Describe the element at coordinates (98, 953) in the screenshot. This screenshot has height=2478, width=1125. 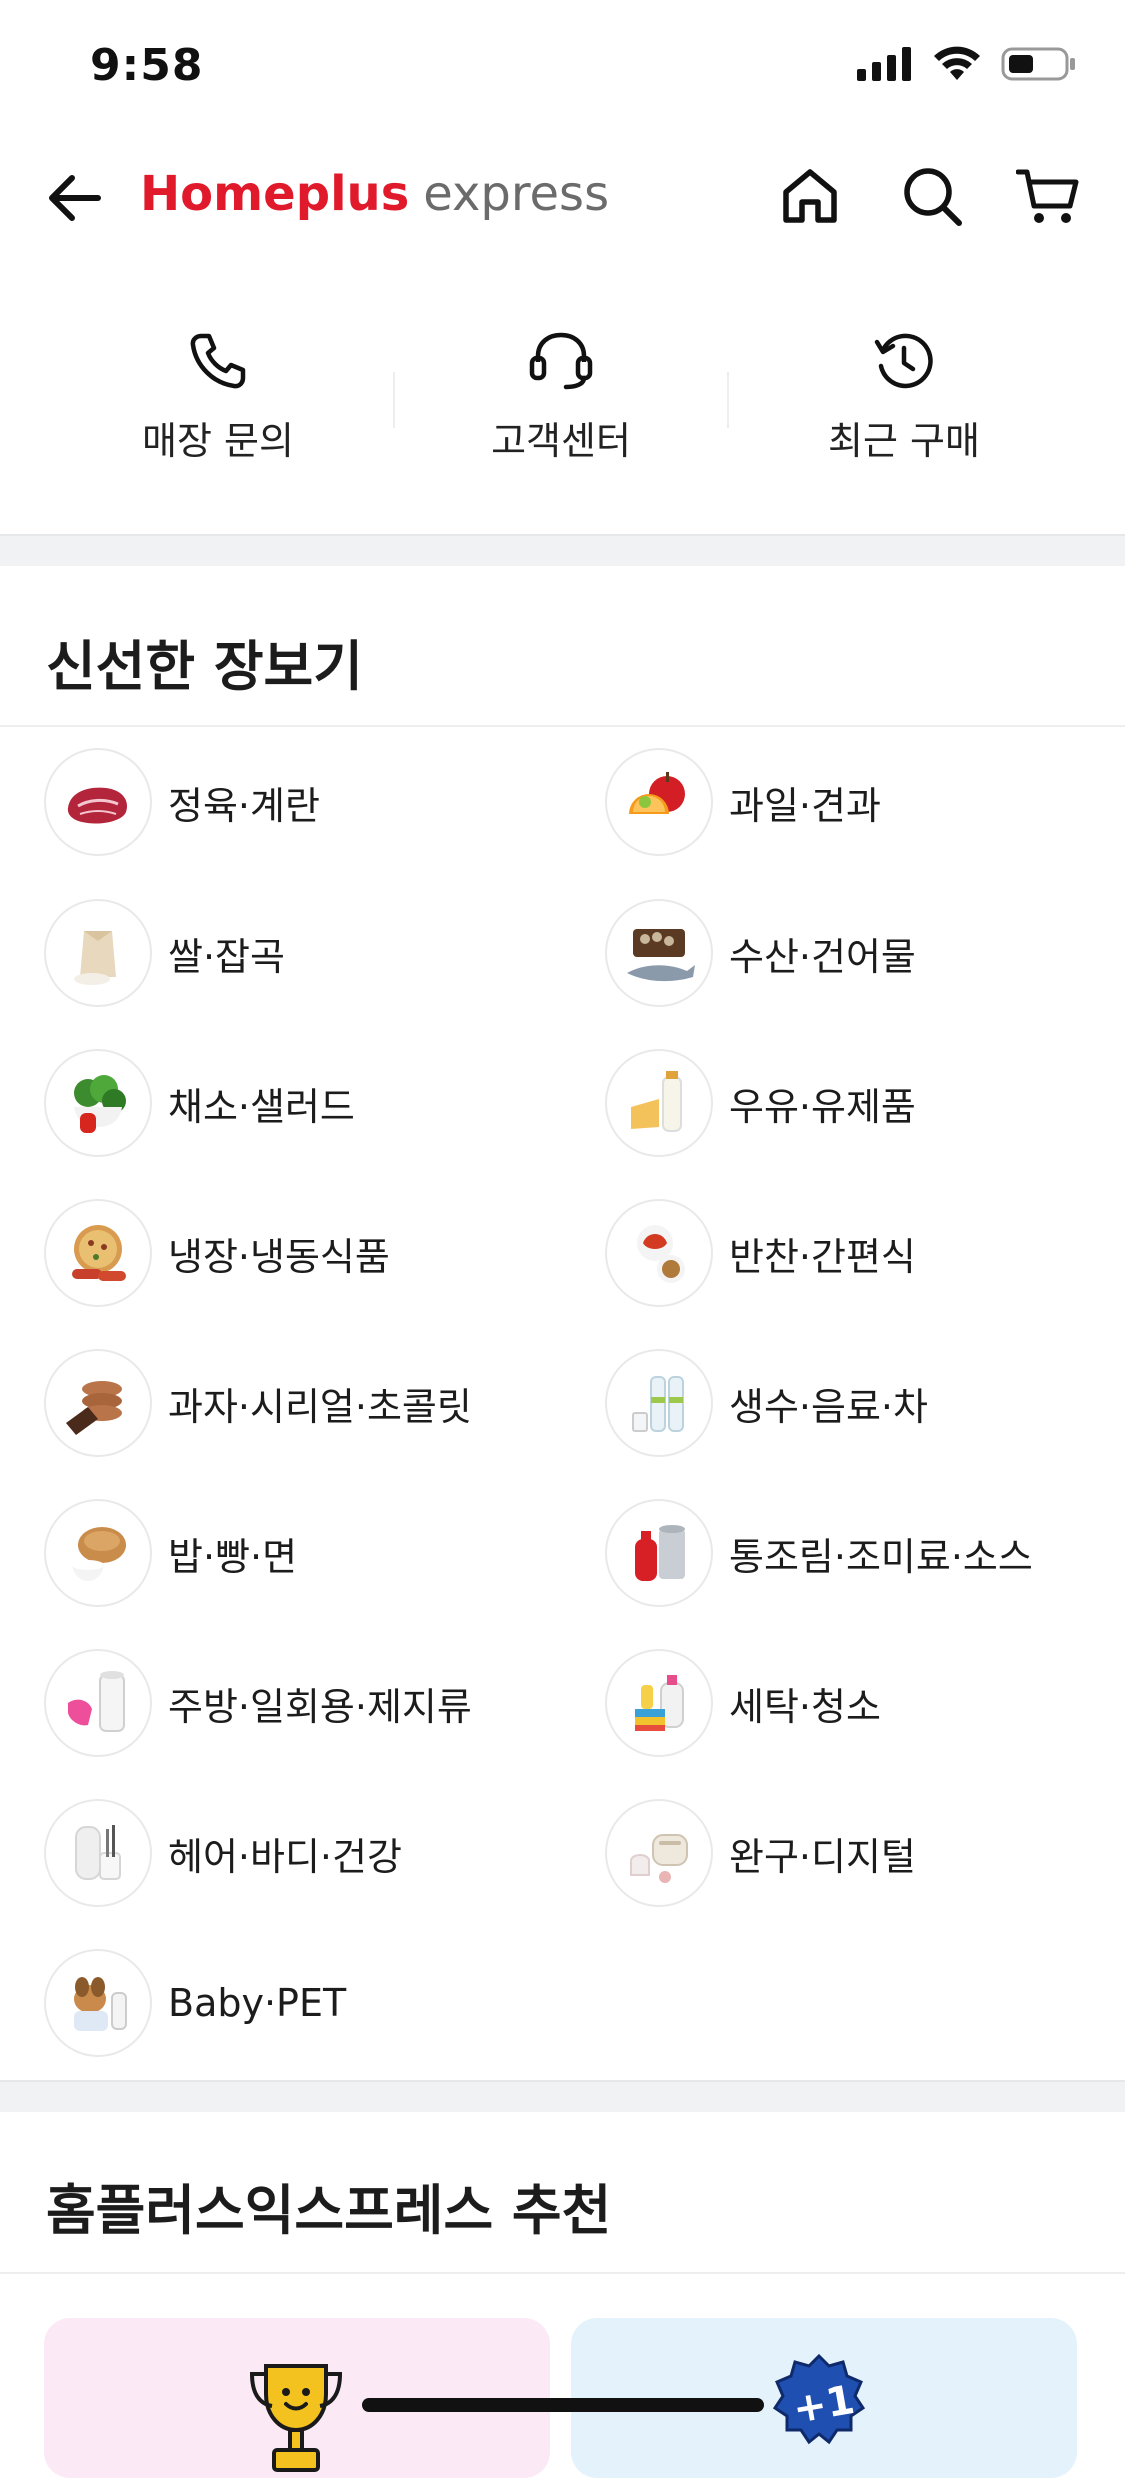
I see `rice-icon` at that location.